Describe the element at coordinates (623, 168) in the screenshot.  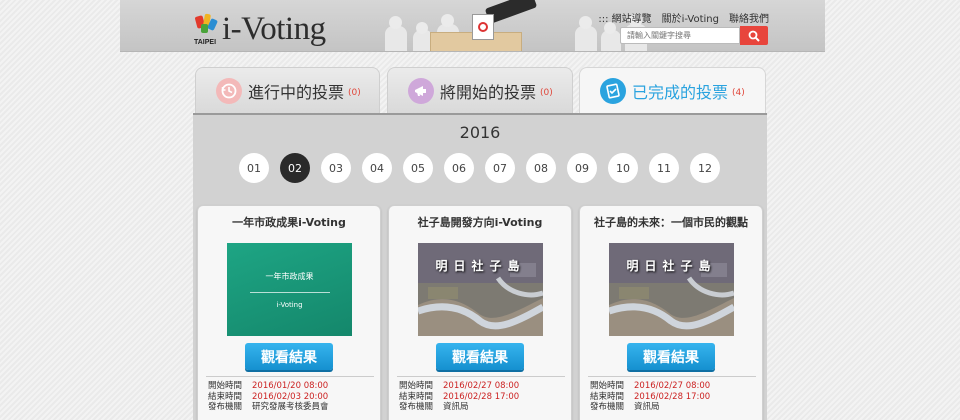
I see `month-10: 10` at that location.